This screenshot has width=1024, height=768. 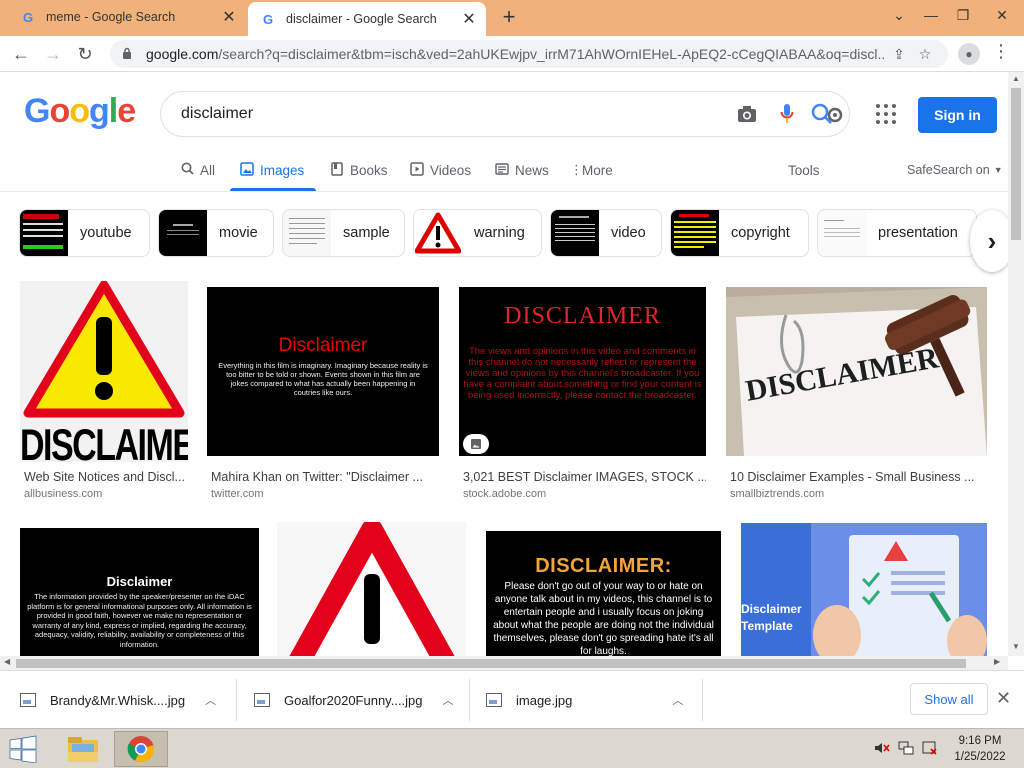 I want to click on scroll-up-icon: ▲, so click(x=1016, y=78).